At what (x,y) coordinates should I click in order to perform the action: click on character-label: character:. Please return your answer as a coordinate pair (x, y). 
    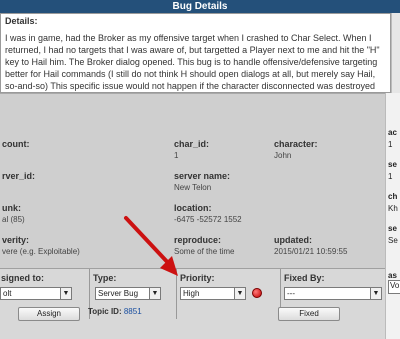
    Looking at the image, I should click on (296, 144).